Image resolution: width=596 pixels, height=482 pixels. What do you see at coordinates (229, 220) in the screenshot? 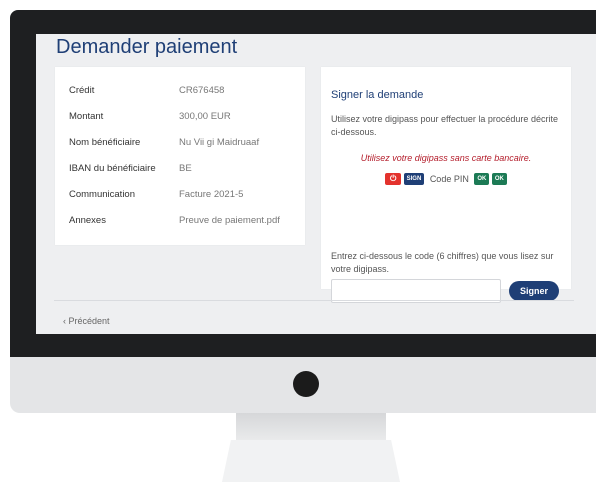
I see `attachment-link: Preuve de paiement.pdf` at bounding box center [229, 220].